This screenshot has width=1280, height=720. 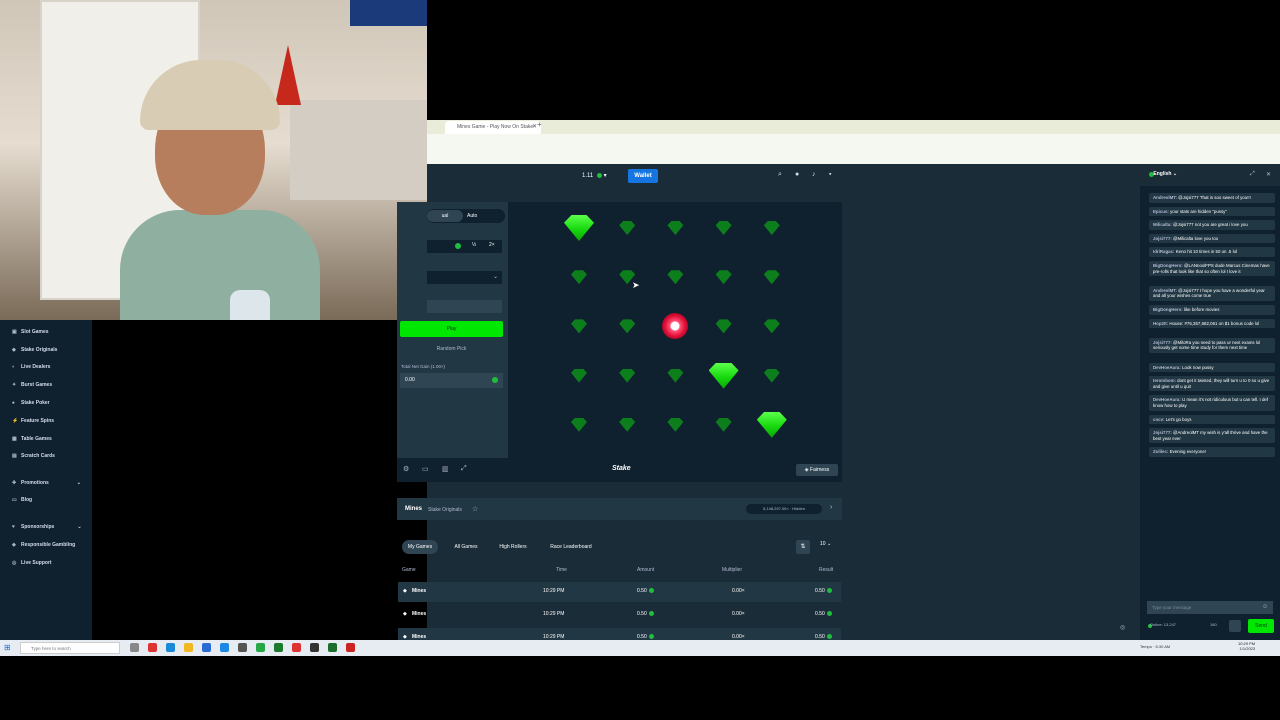 What do you see at coordinates (445, 469) in the screenshot?
I see `stats-icon: ▥` at bounding box center [445, 469].